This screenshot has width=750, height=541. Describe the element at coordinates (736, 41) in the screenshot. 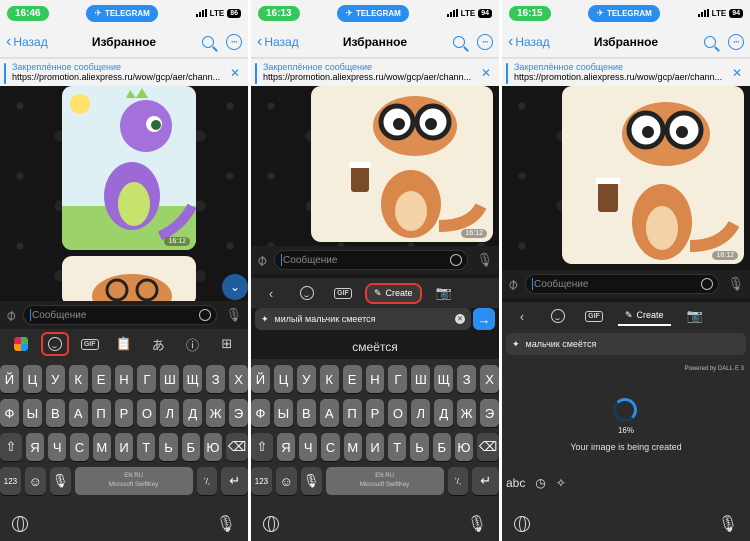

I see `more-icon: ···` at that location.